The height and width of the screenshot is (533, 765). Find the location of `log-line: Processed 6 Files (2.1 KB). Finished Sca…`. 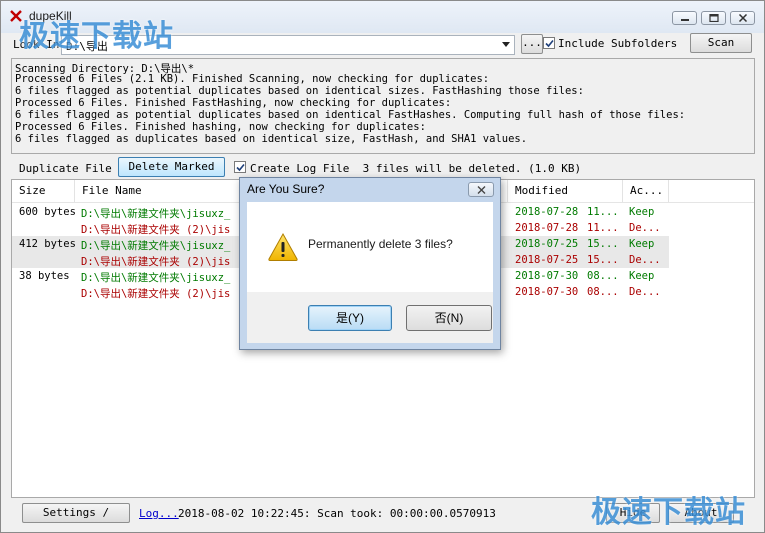

log-line: Processed 6 Files (2.1 KB). Finished Sca… is located at coordinates (252, 79).